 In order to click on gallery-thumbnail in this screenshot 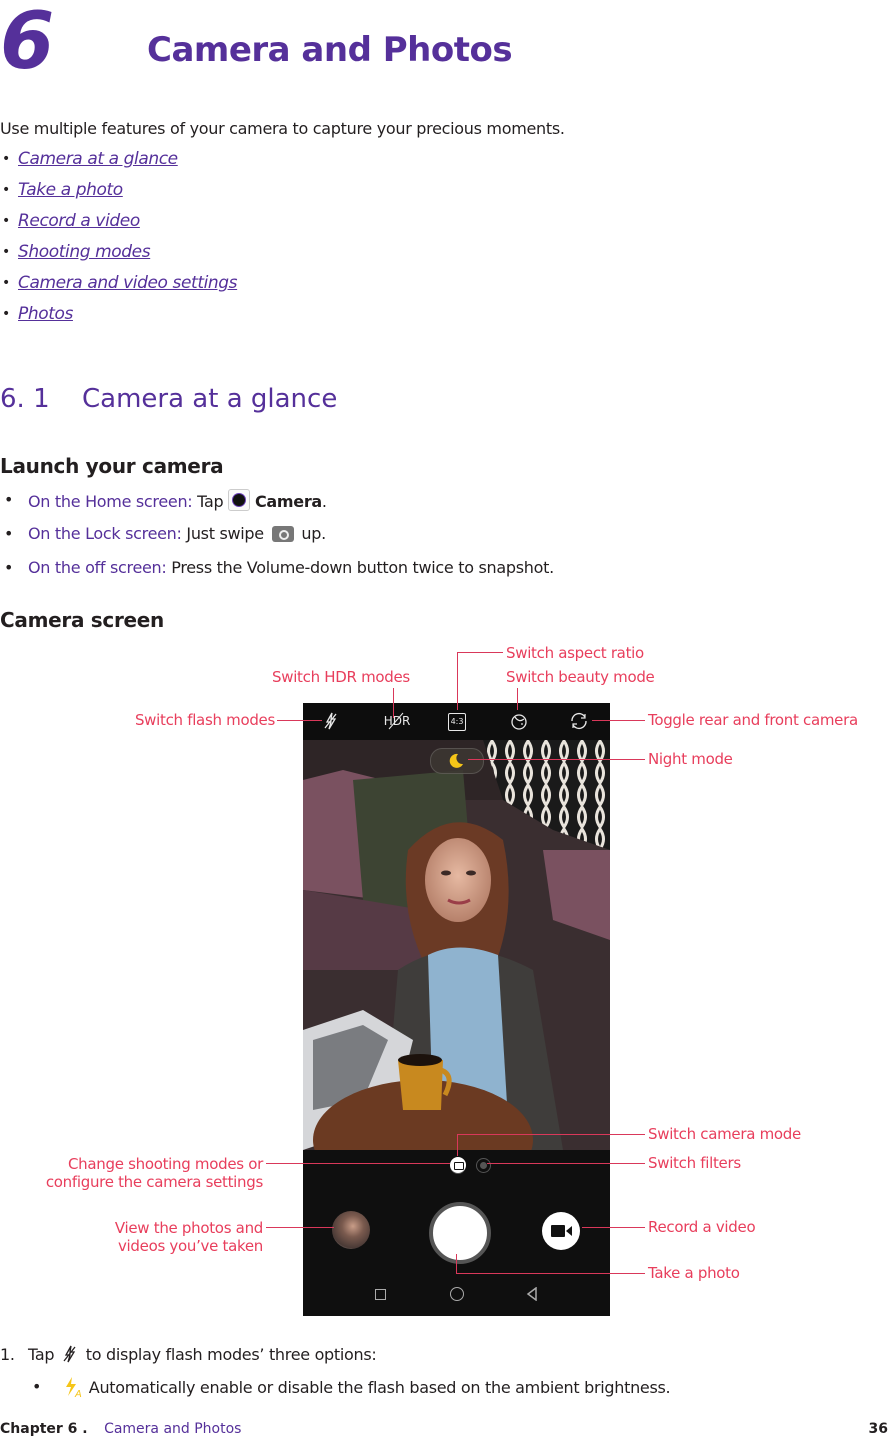, I will do `click(351, 1230)`.